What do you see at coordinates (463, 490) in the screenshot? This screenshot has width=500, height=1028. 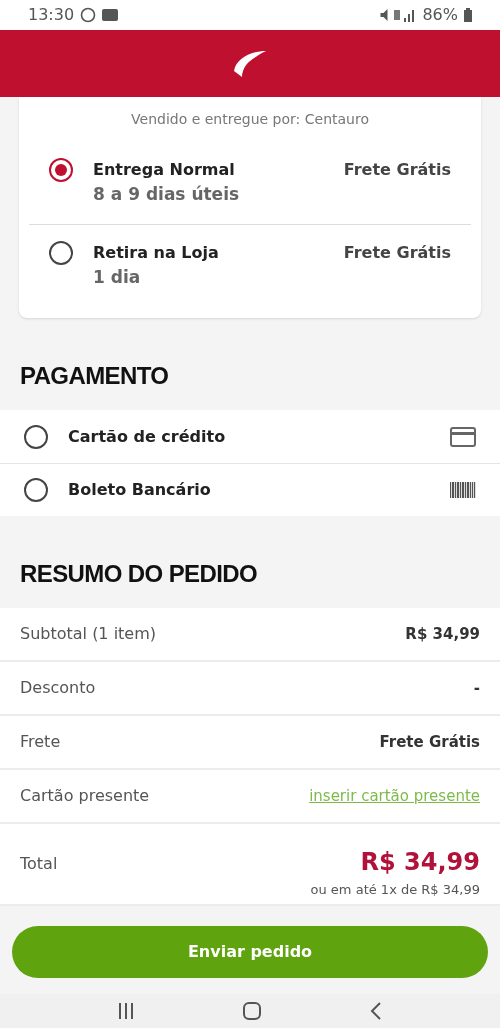 I see `barcode-icon` at bounding box center [463, 490].